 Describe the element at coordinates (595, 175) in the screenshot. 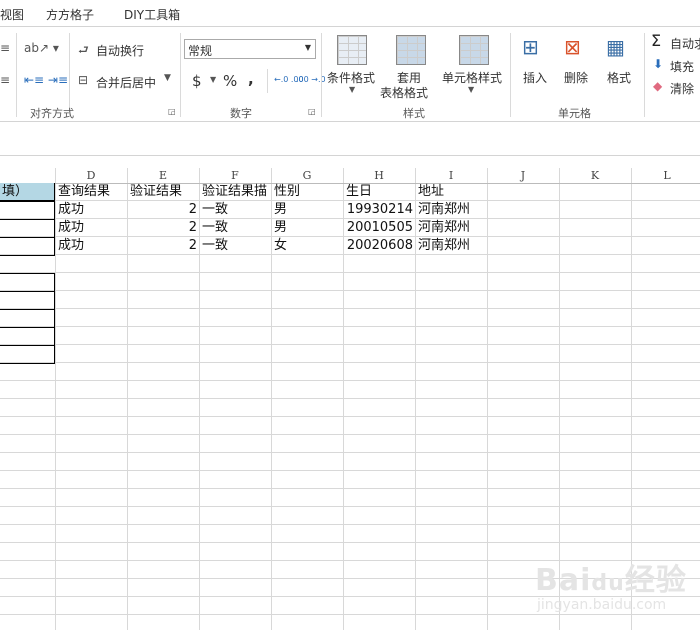

I see `column-header-k: K` at that location.